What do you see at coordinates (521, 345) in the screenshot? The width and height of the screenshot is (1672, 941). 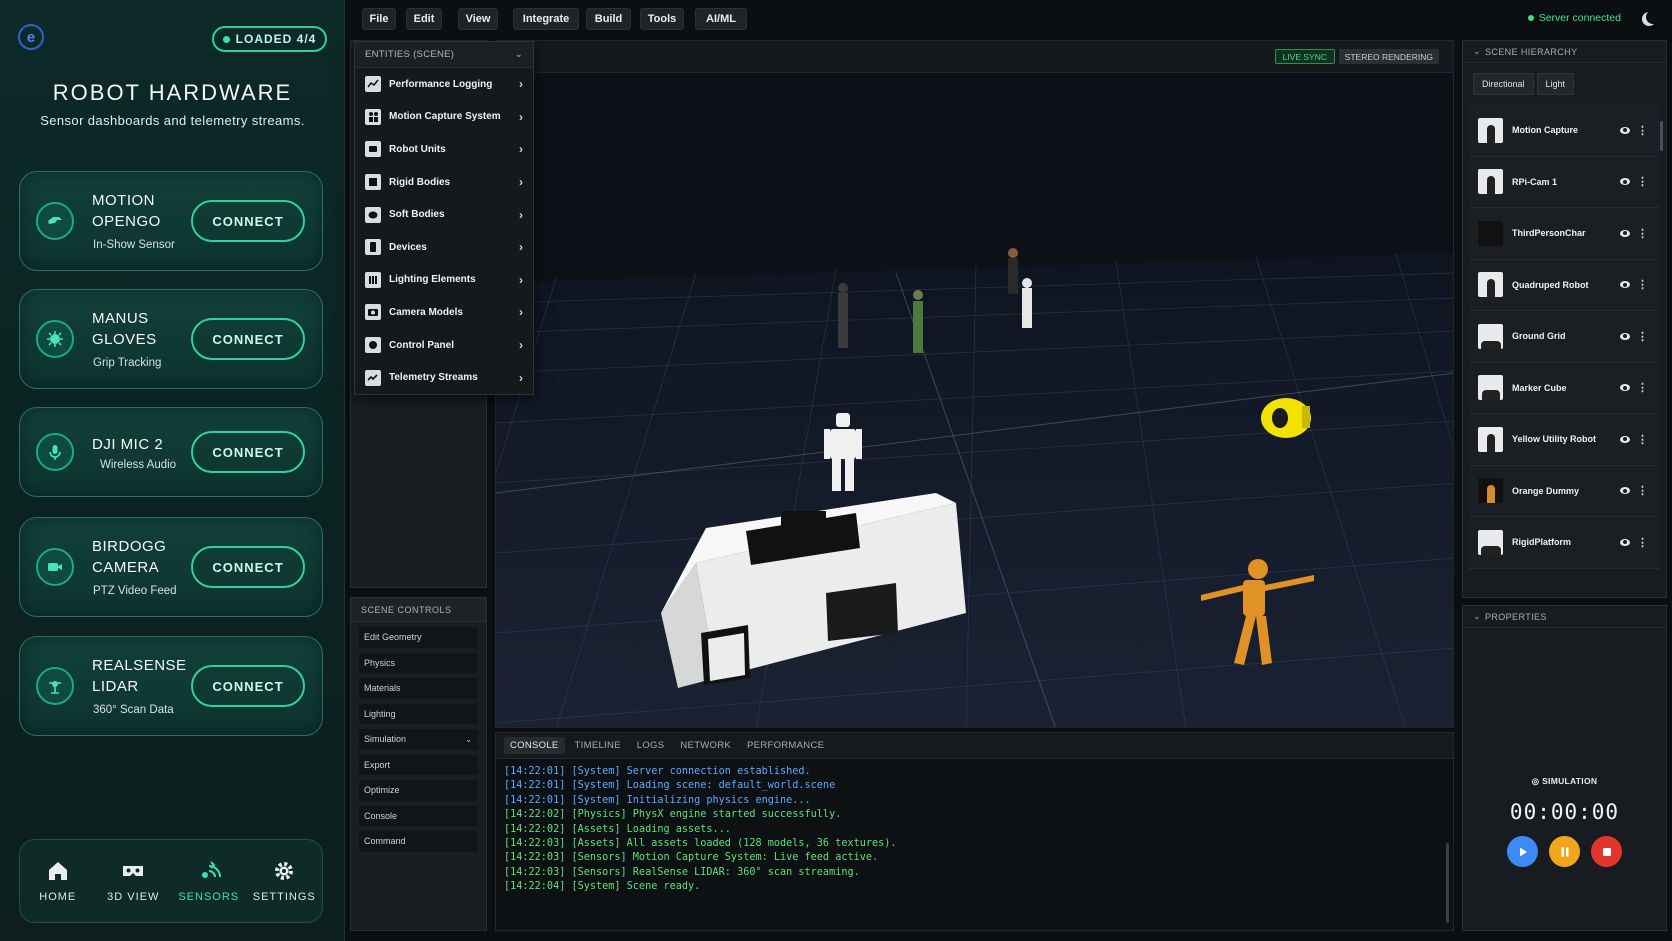 I see `chevron-right-icon: ›` at bounding box center [521, 345].